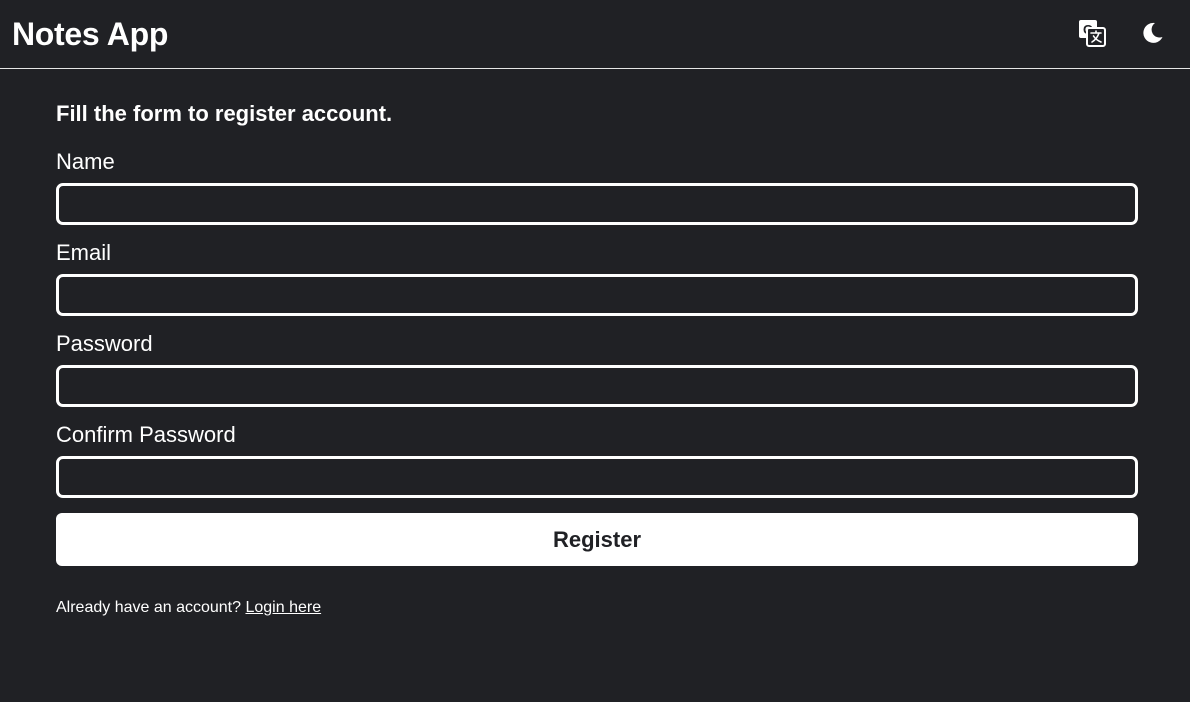 The width and height of the screenshot is (1190, 702). Describe the element at coordinates (597, 477) in the screenshot. I see `confirm-password-input` at that location.